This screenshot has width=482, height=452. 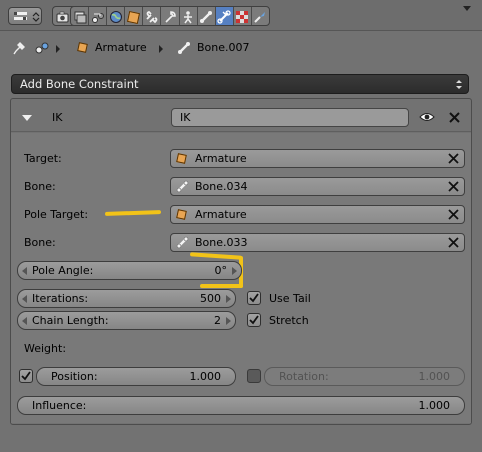 What do you see at coordinates (434, 376) in the screenshot?
I see `rotation-value: 1.000` at bounding box center [434, 376].